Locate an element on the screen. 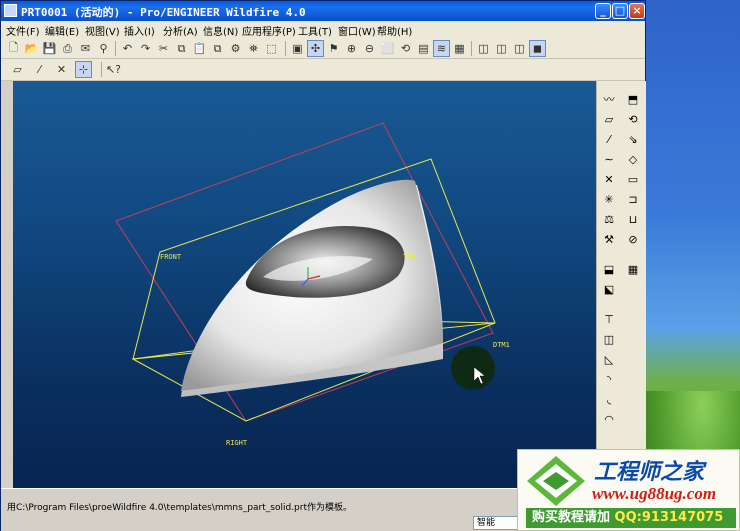 This screenshot has width=740, height=531. shading-icon: ◼ is located at coordinates (537, 48).